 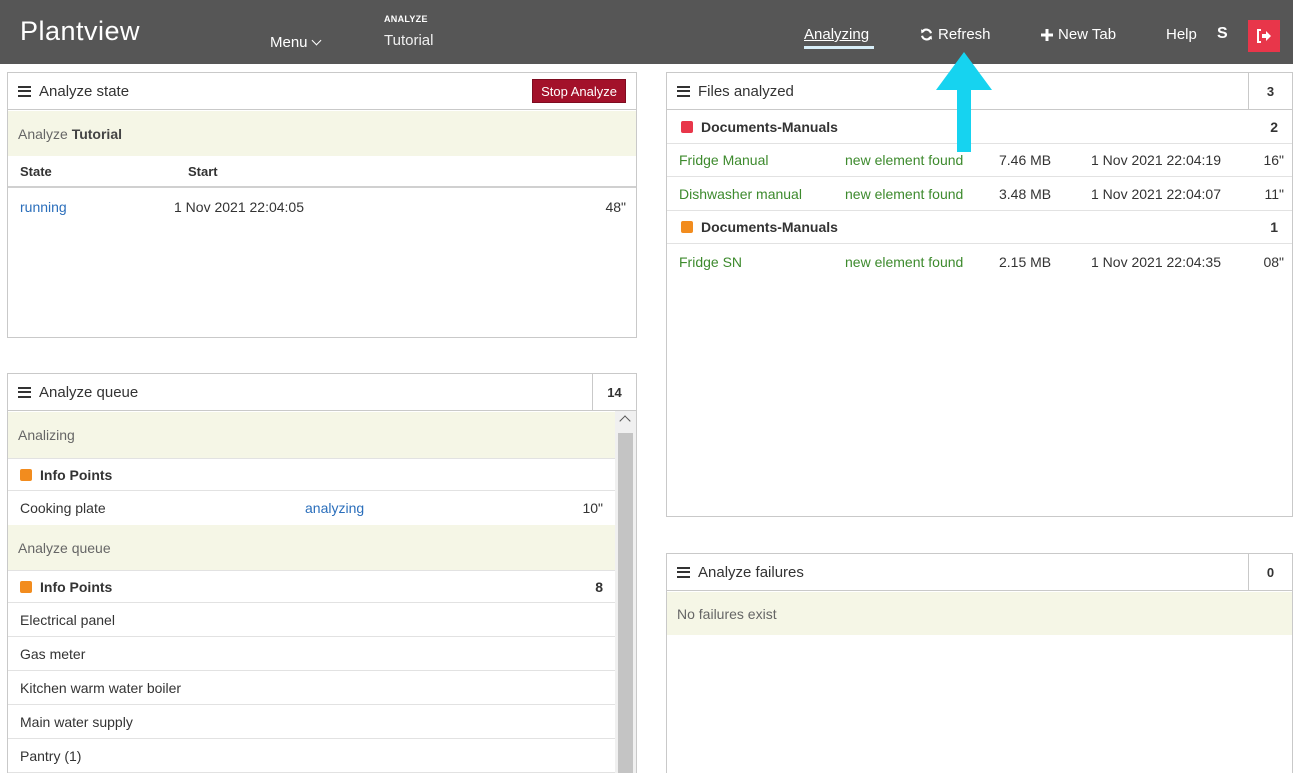 I want to click on queue-count: 14, so click(x=614, y=392).